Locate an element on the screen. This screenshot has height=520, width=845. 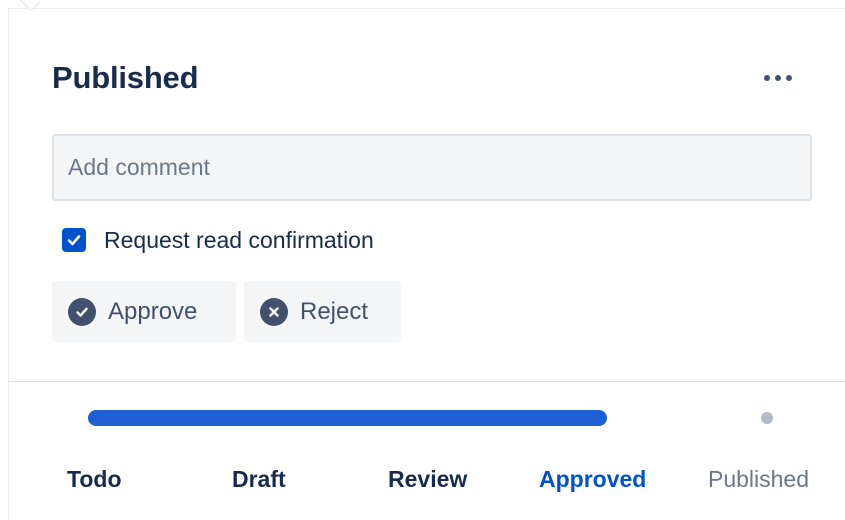
read-confirmation-label: Request read confirmation is located at coordinates (239, 239).